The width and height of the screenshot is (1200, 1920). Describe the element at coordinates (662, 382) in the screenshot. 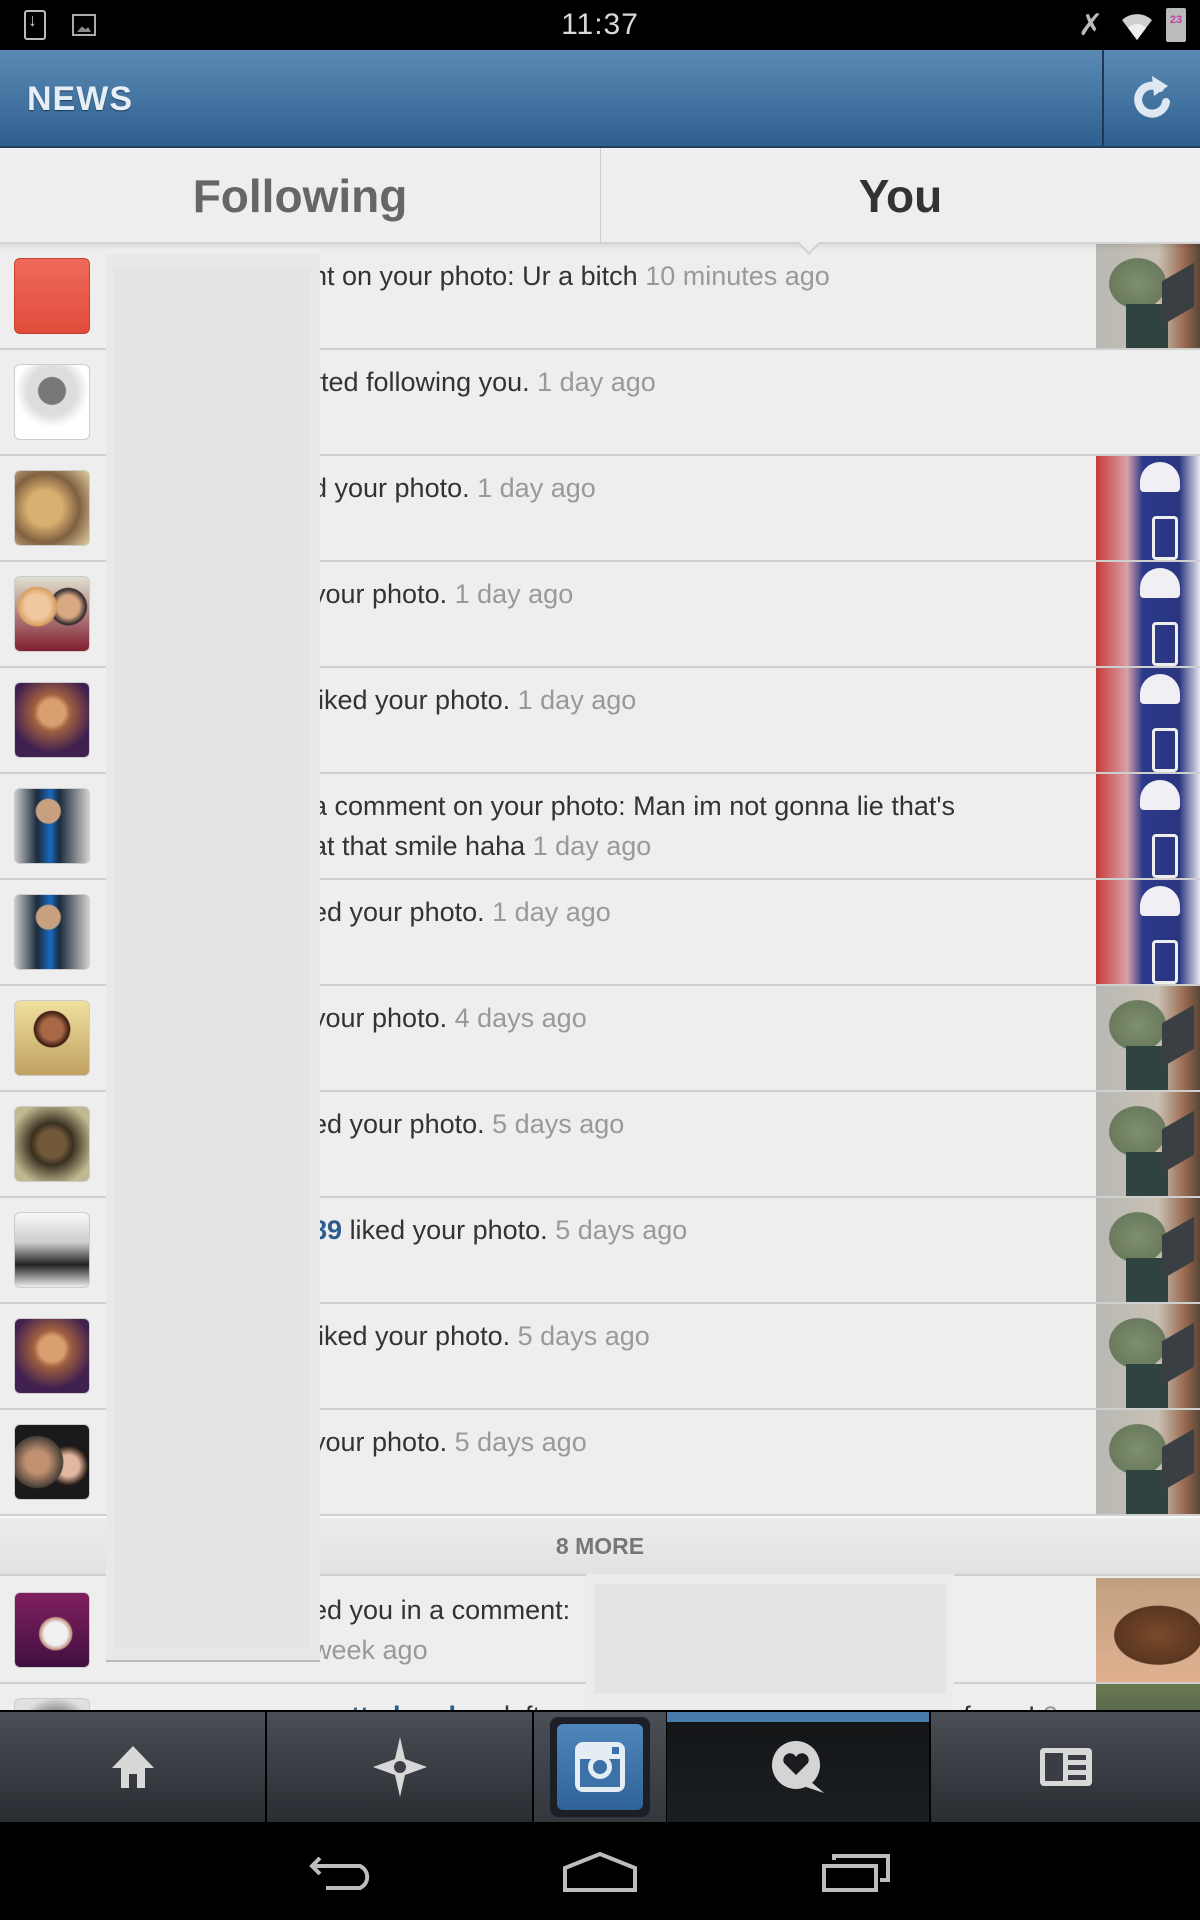

I see `activity-text: rted following you. 1 day ago` at that location.